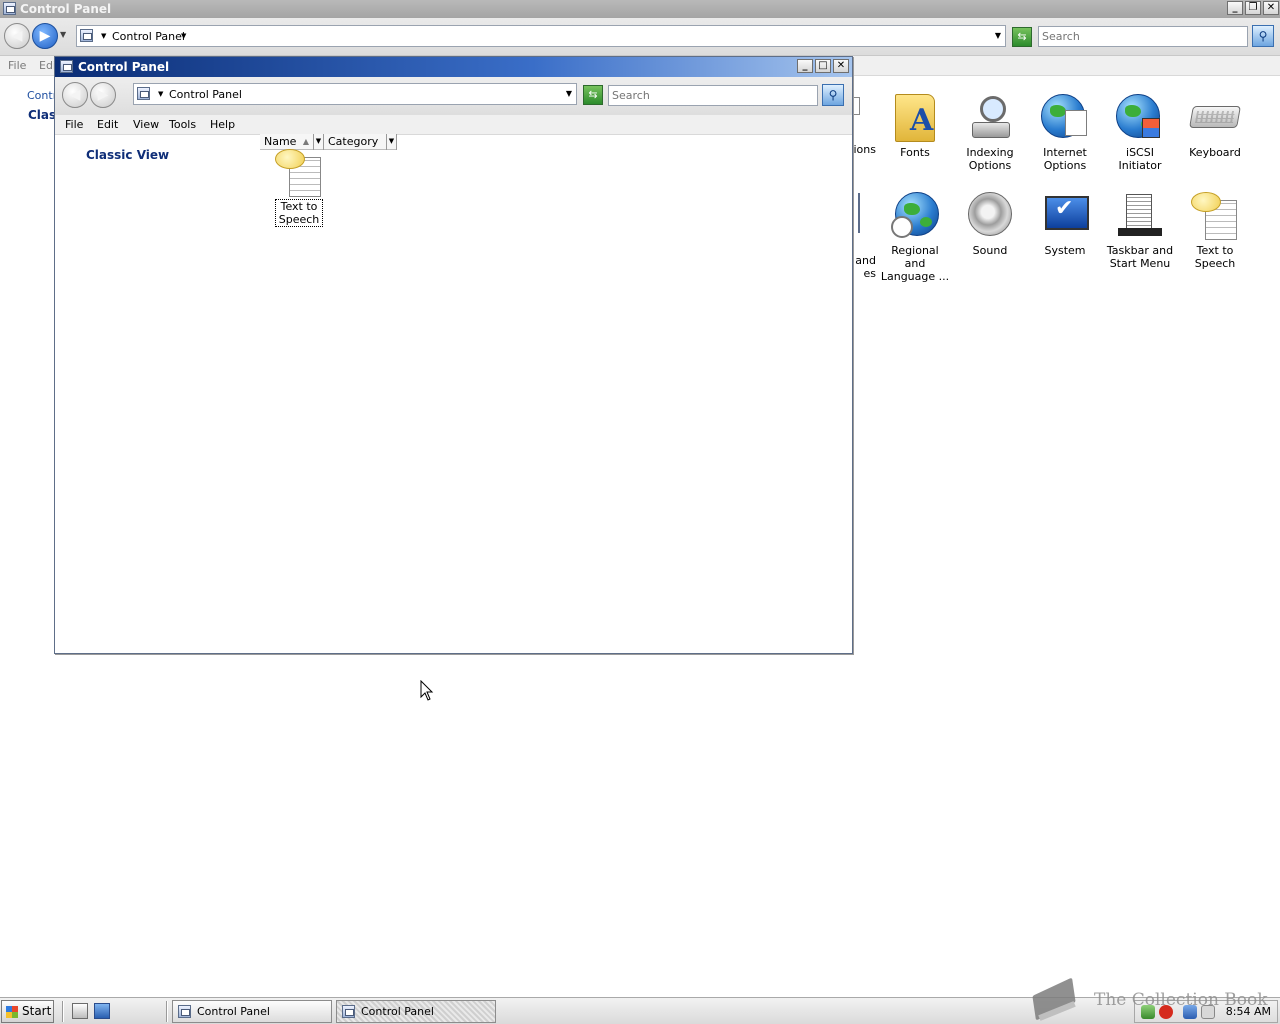  What do you see at coordinates (80, 1011) in the screenshot?
I see `server-manager-icon` at bounding box center [80, 1011].